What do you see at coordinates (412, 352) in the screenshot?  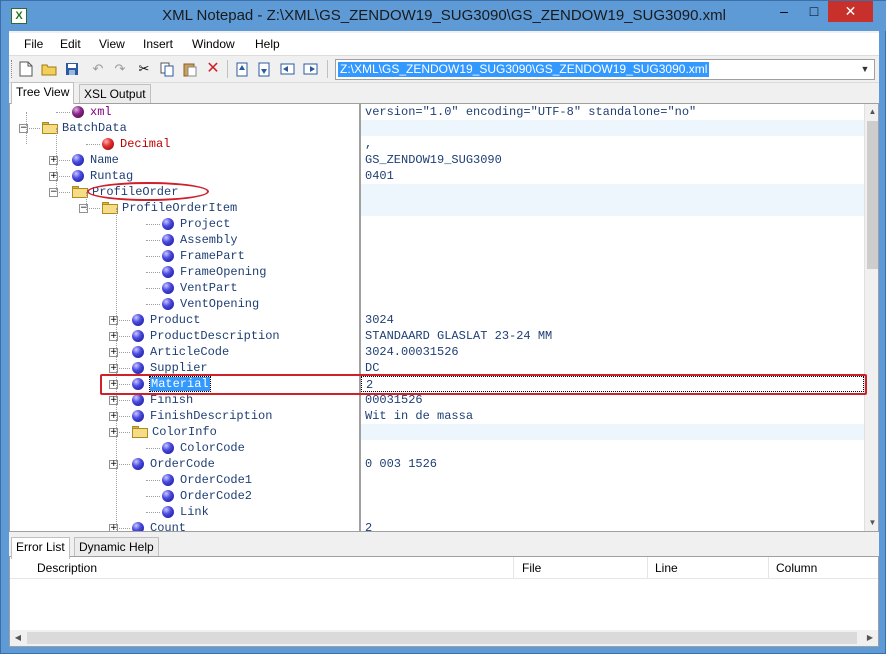 I see `node-value: 3024.00031526` at bounding box center [412, 352].